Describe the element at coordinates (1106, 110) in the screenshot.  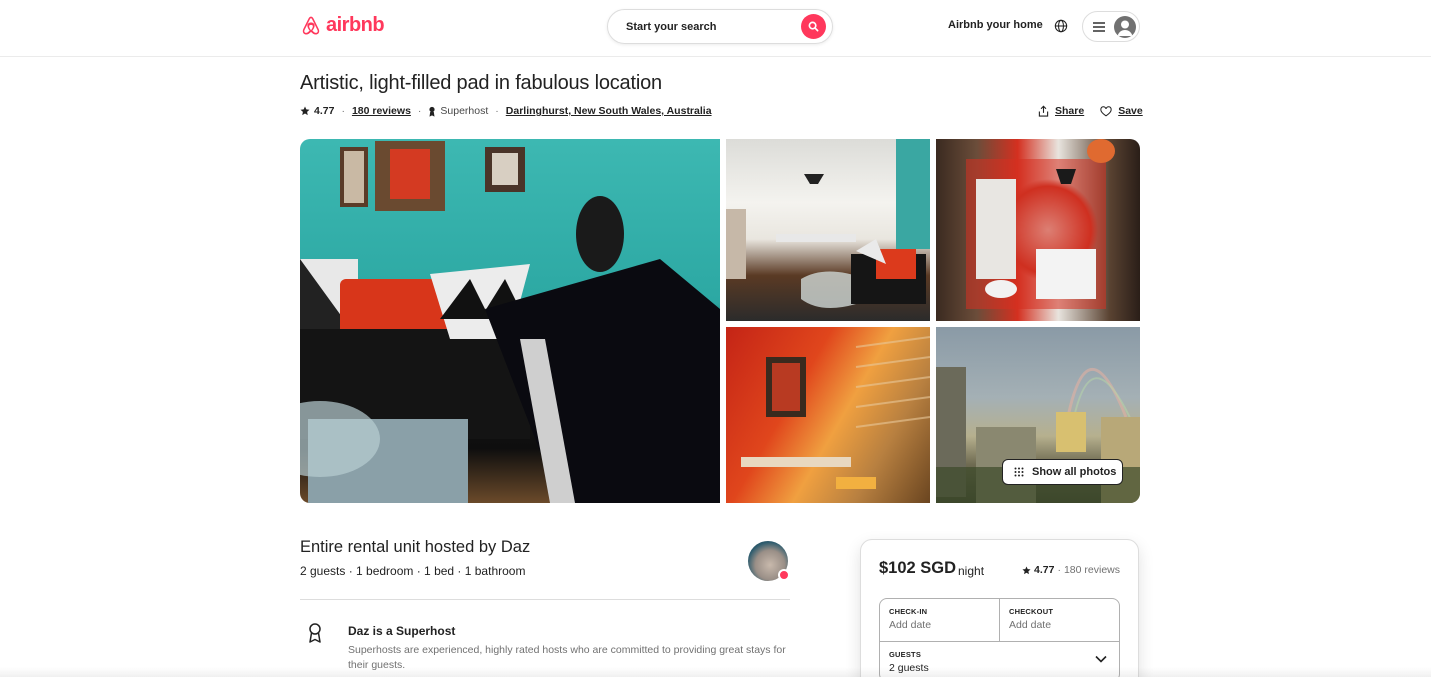
I see `heart-icon` at that location.